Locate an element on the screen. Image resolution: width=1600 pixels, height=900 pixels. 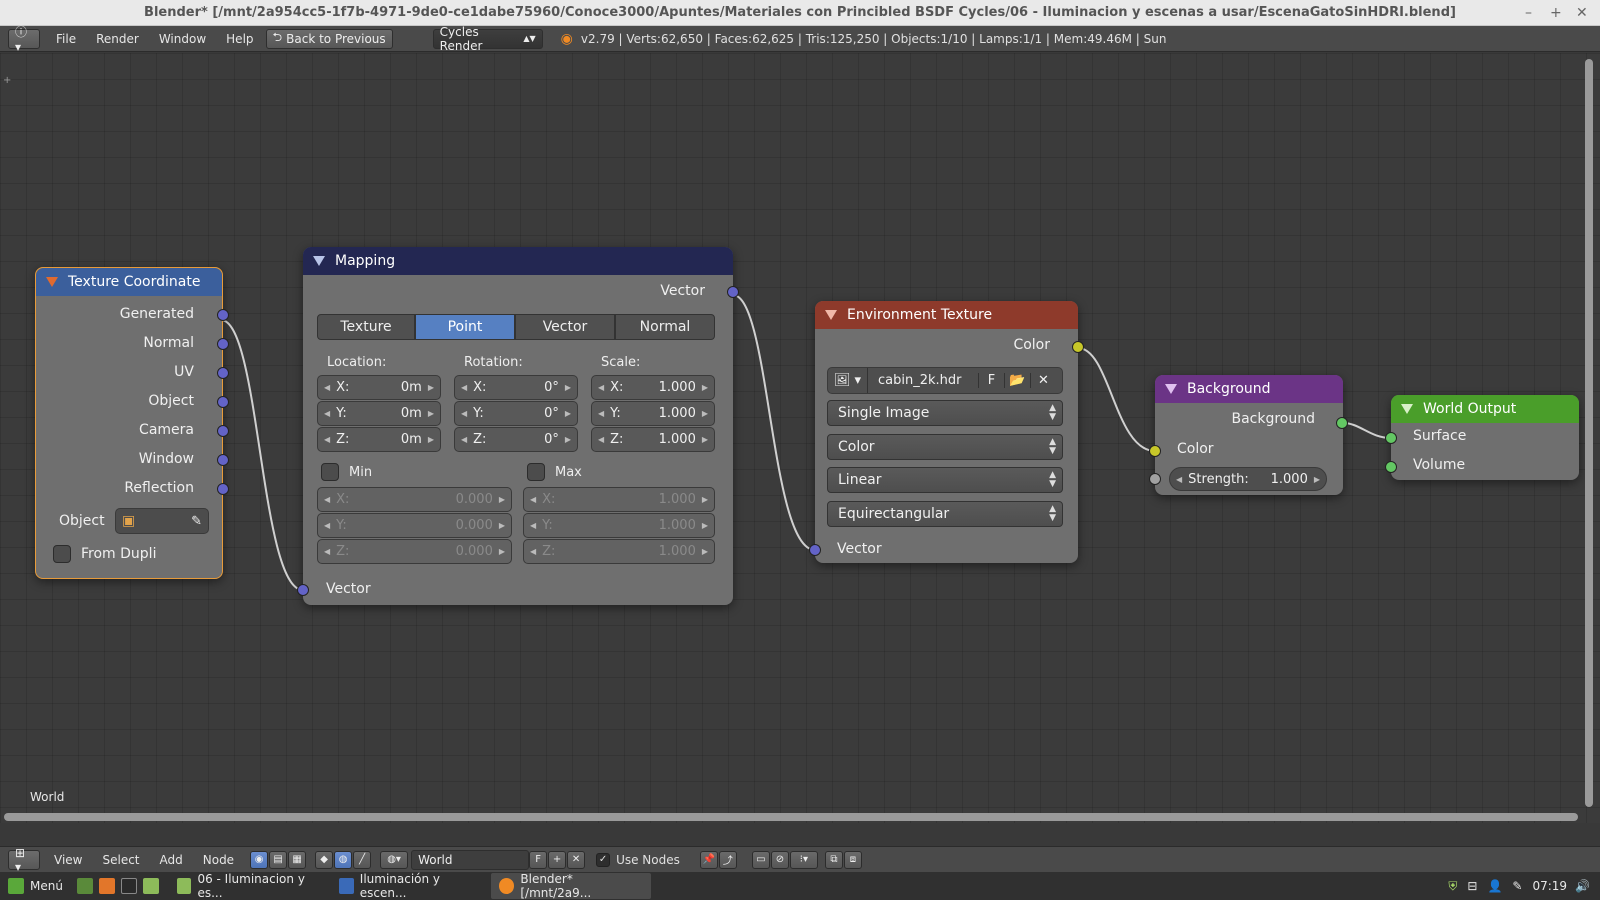
menu-node: Node is located at coordinates (218, 860).